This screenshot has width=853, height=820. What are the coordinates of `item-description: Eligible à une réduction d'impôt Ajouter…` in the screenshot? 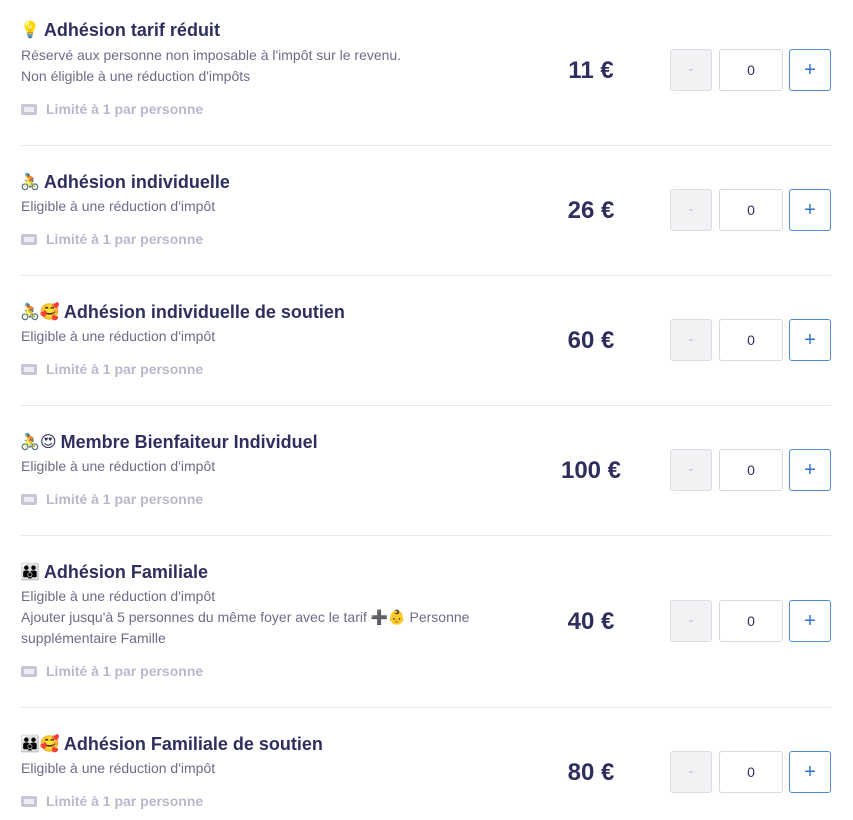 It's located at (261, 617).